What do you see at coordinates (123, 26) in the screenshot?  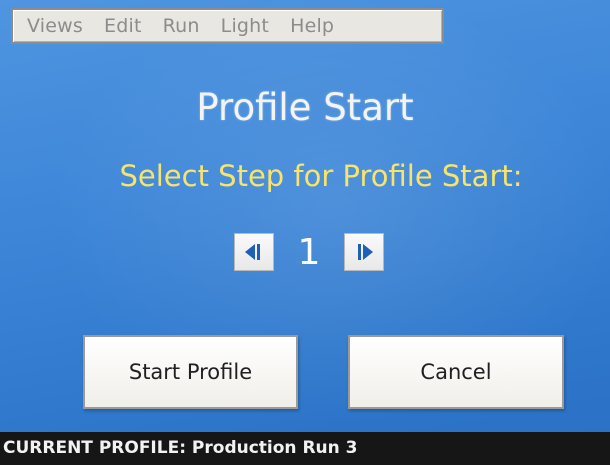 I see `menu-edit: Edit` at bounding box center [123, 26].